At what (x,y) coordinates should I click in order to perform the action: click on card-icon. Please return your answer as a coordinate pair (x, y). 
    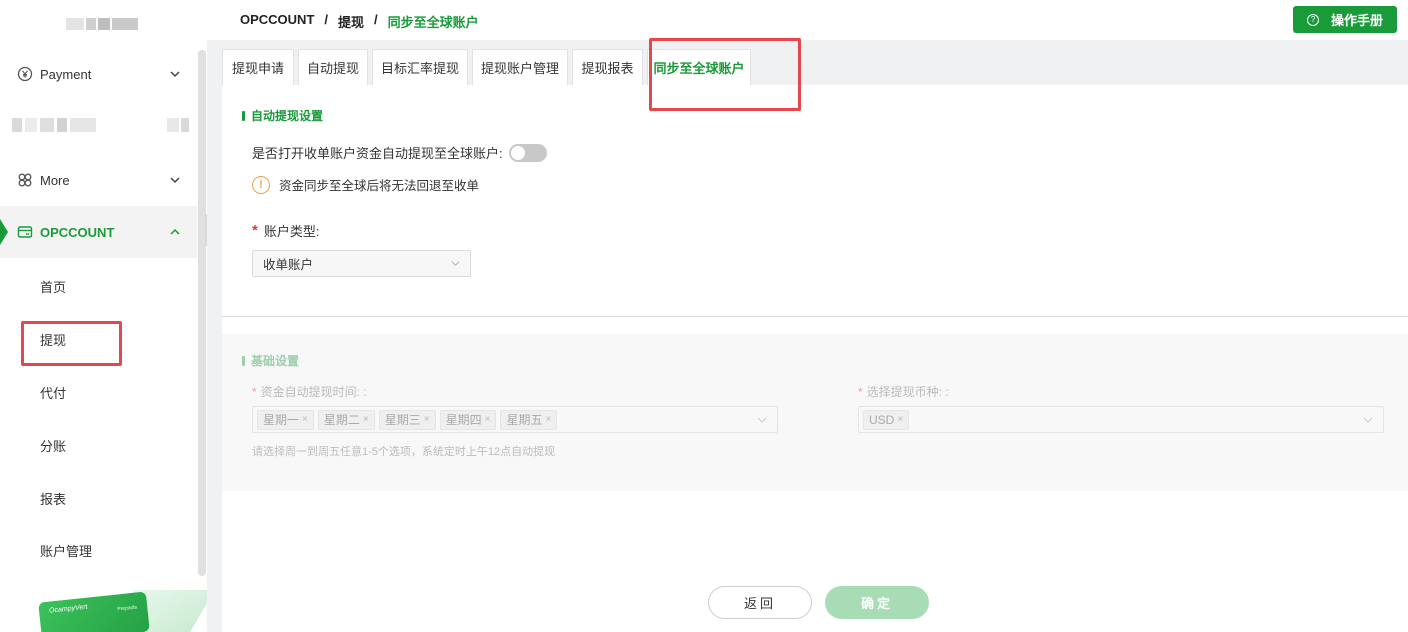
    Looking at the image, I should click on (25, 232).